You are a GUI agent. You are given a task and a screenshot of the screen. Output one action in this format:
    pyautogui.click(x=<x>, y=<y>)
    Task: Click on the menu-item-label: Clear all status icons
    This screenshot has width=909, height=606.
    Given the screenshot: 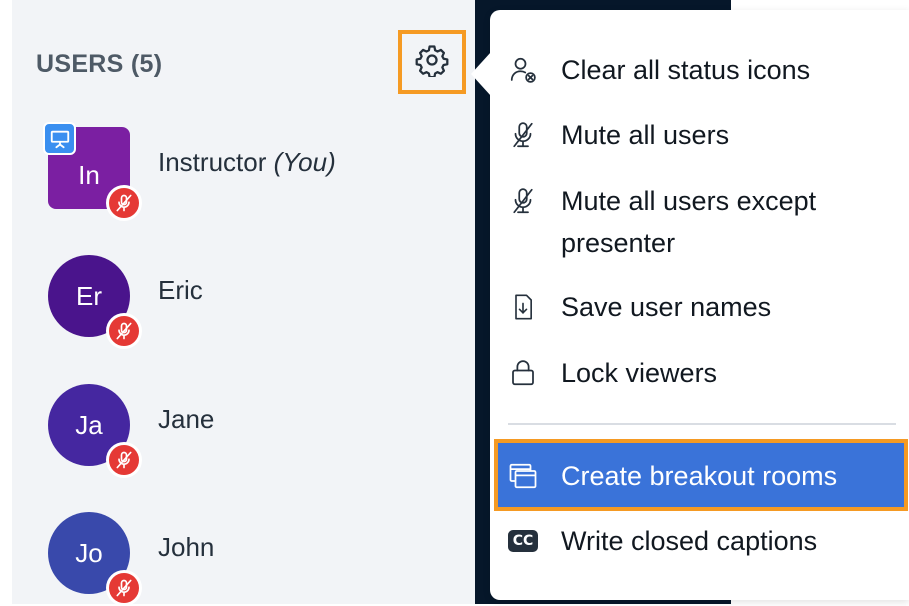 What is the action you would take?
    pyautogui.click(x=686, y=70)
    